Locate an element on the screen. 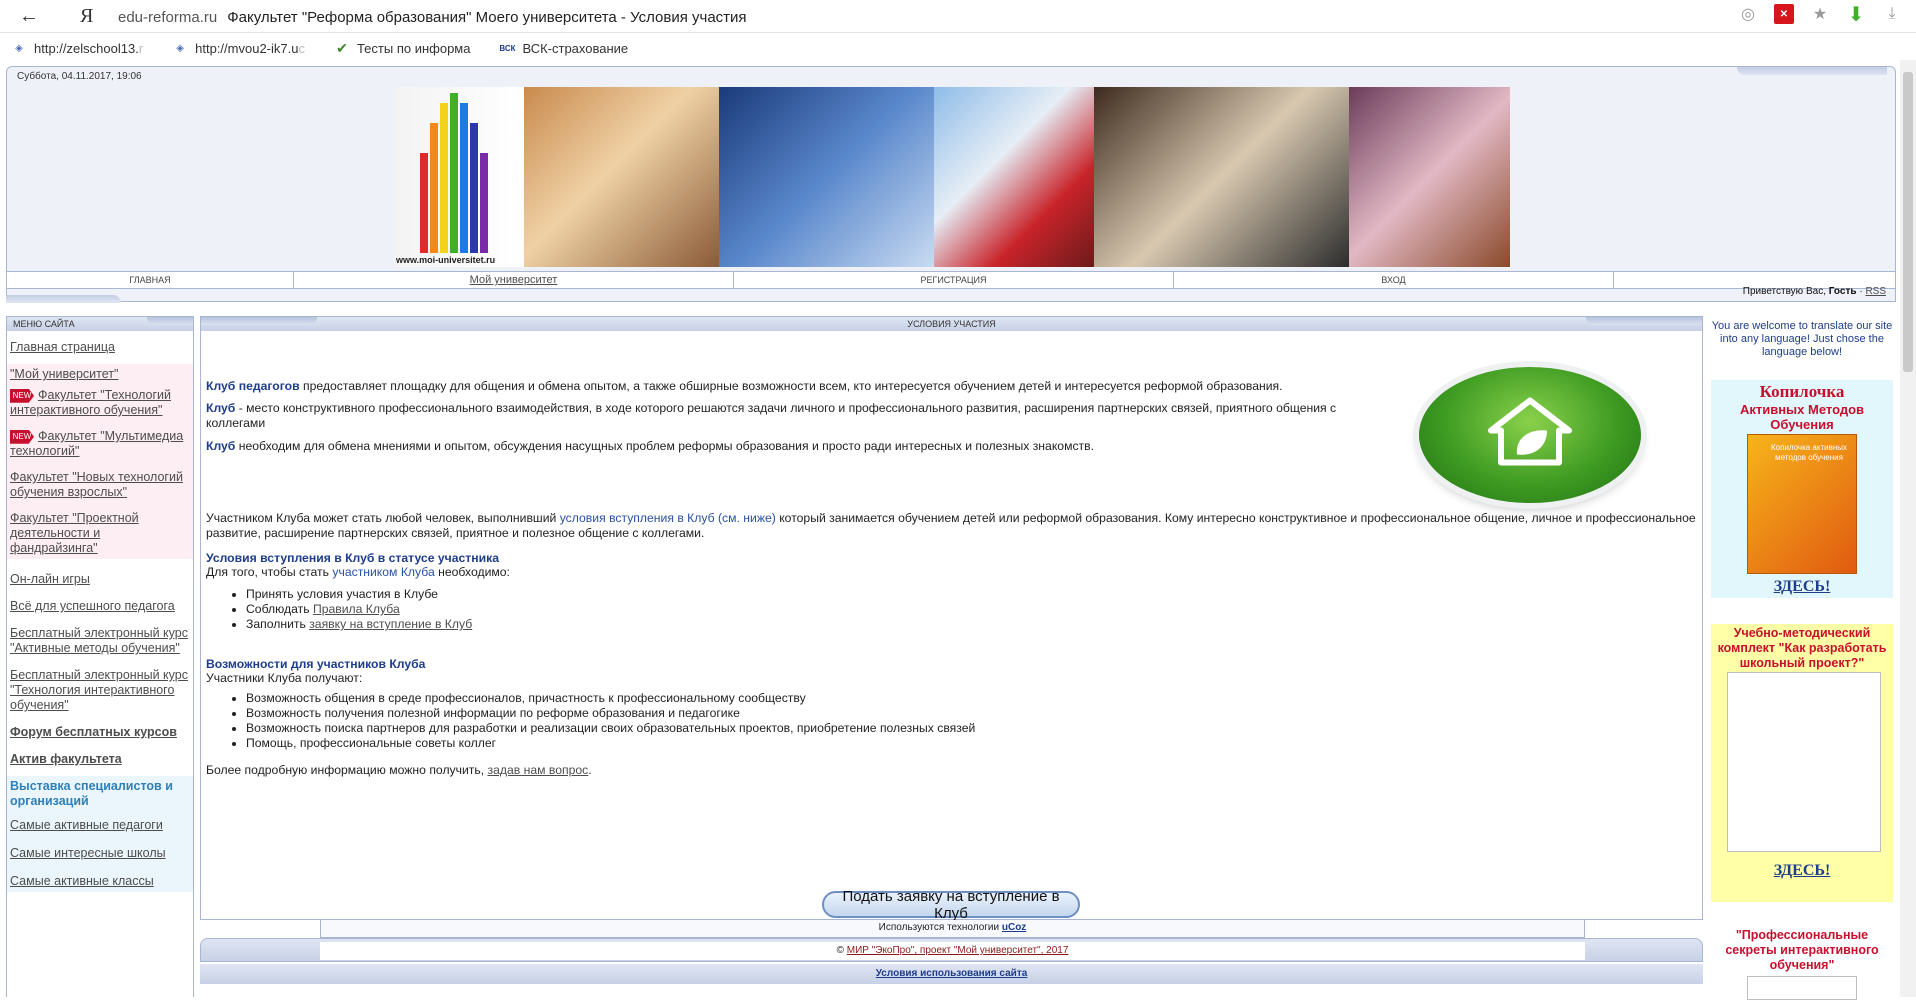 Image resolution: width=1916 pixels, height=1000 pixels. list-item: Помощь, профессиональные советы коллег is located at coordinates (610, 743).